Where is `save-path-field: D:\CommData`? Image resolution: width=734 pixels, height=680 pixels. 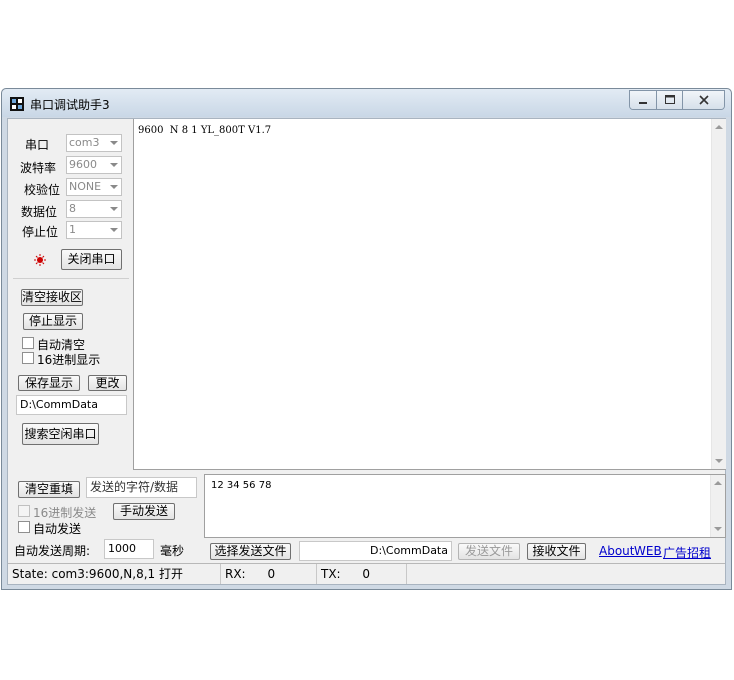 save-path-field: D:\CommData is located at coordinates (71, 405).